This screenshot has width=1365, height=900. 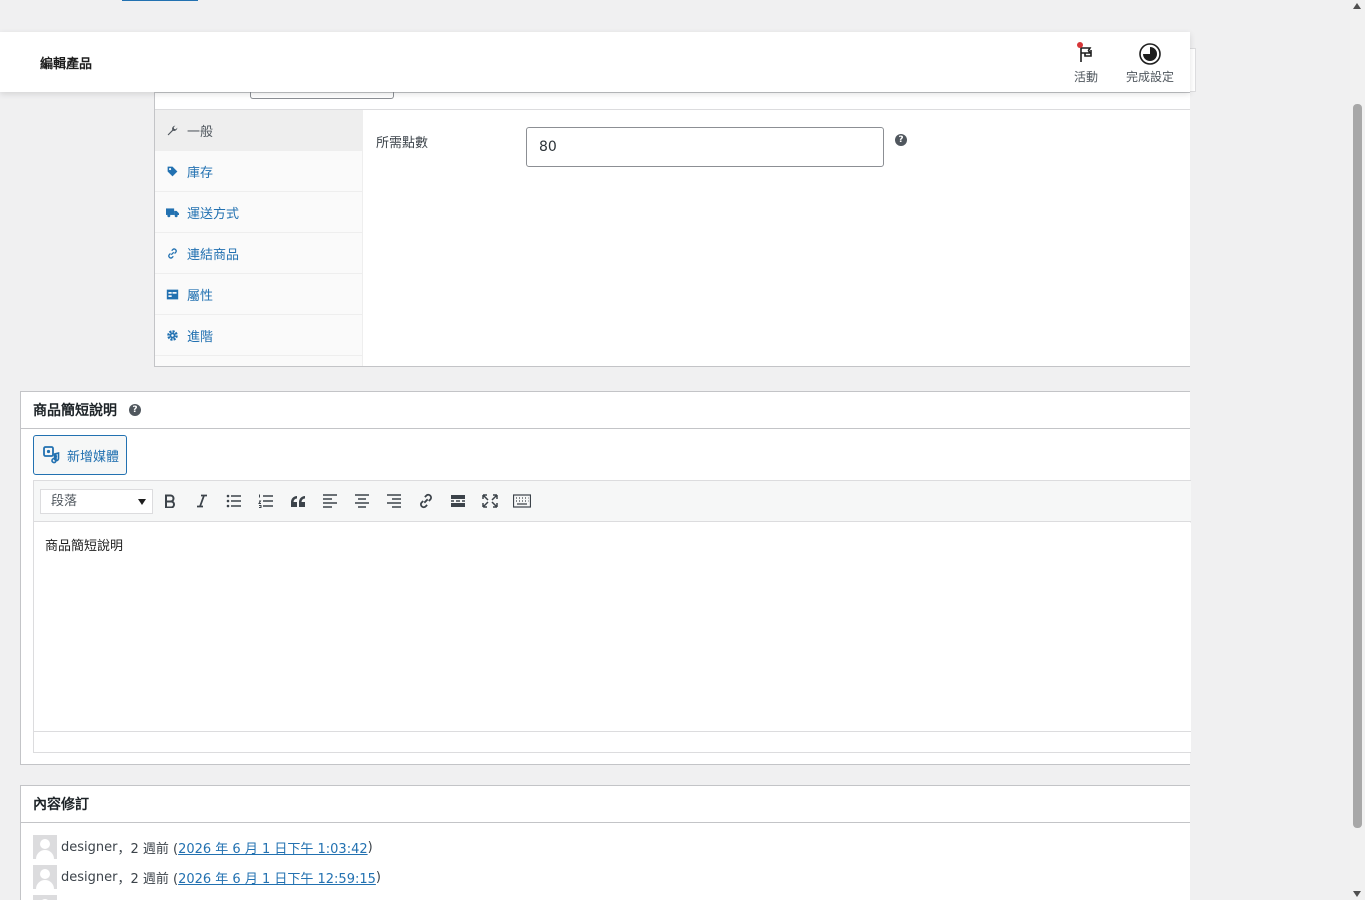 I want to click on chevron-down-icon, so click(x=142, y=502).